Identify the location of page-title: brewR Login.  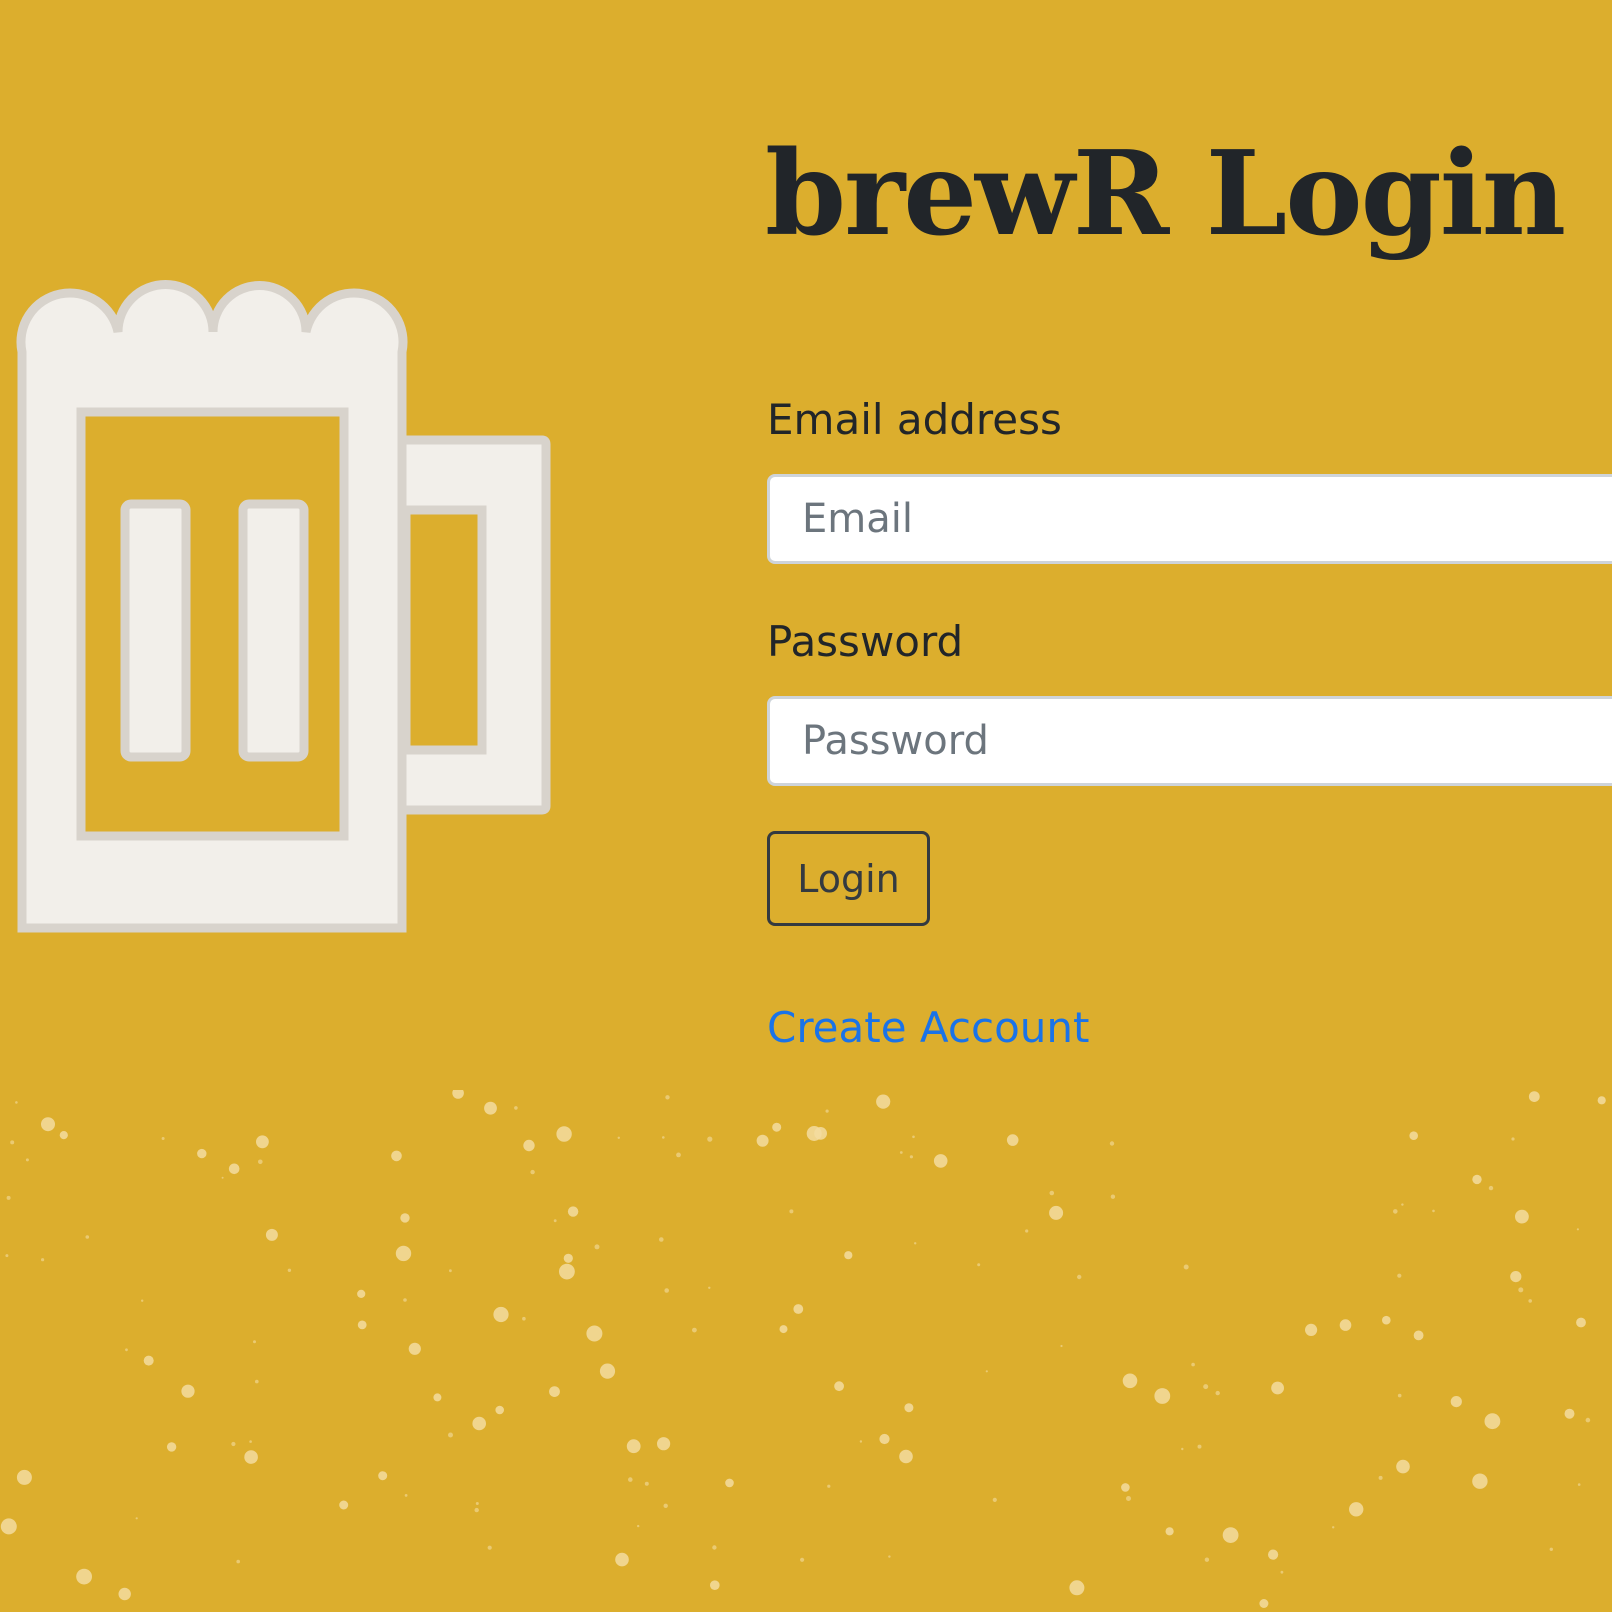
(1165, 194).